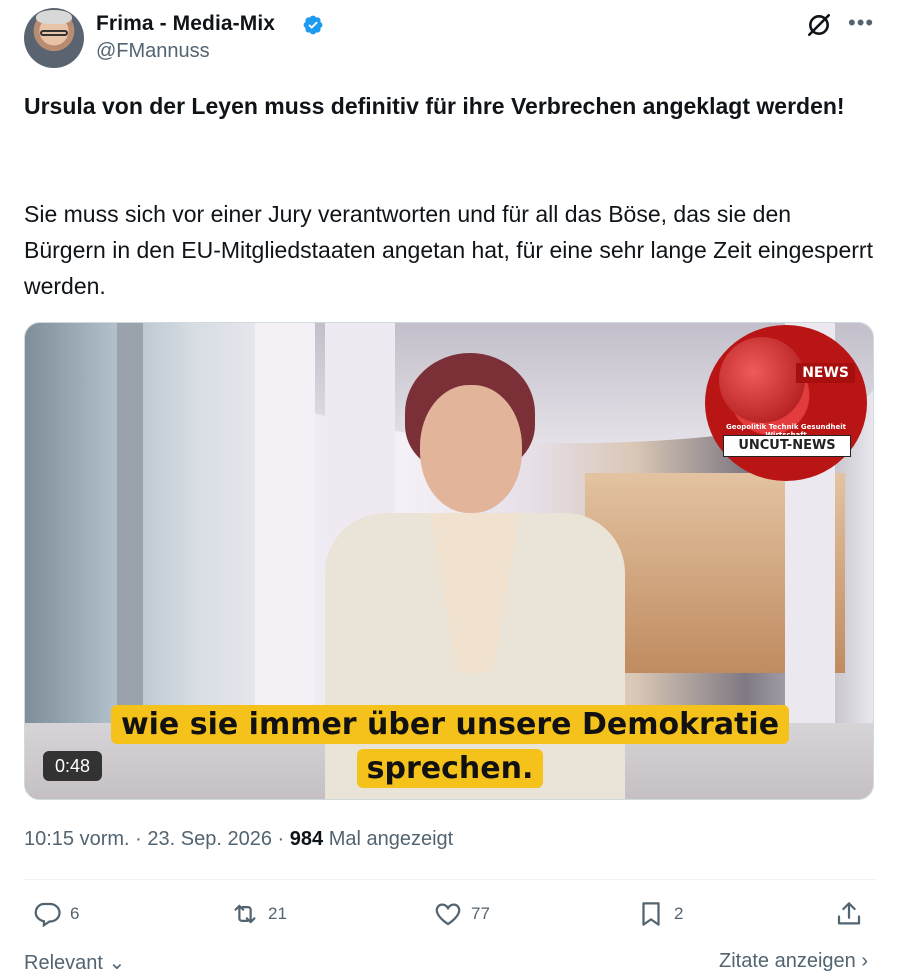 The image size is (900, 978). What do you see at coordinates (461, 914) in the screenshot?
I see `like-button: 77` at bounding box center [461, 914].